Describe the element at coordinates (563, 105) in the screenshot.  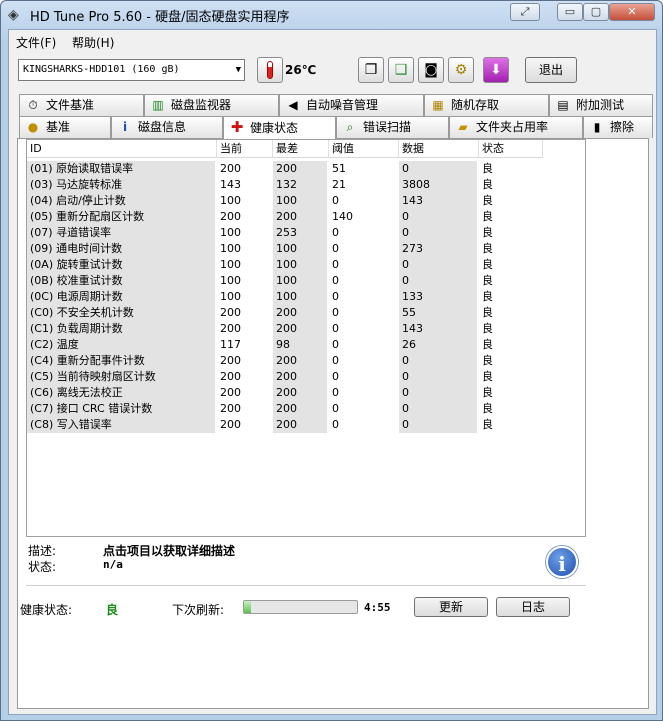
I see `extra-tests-icon: ▤` at that location.